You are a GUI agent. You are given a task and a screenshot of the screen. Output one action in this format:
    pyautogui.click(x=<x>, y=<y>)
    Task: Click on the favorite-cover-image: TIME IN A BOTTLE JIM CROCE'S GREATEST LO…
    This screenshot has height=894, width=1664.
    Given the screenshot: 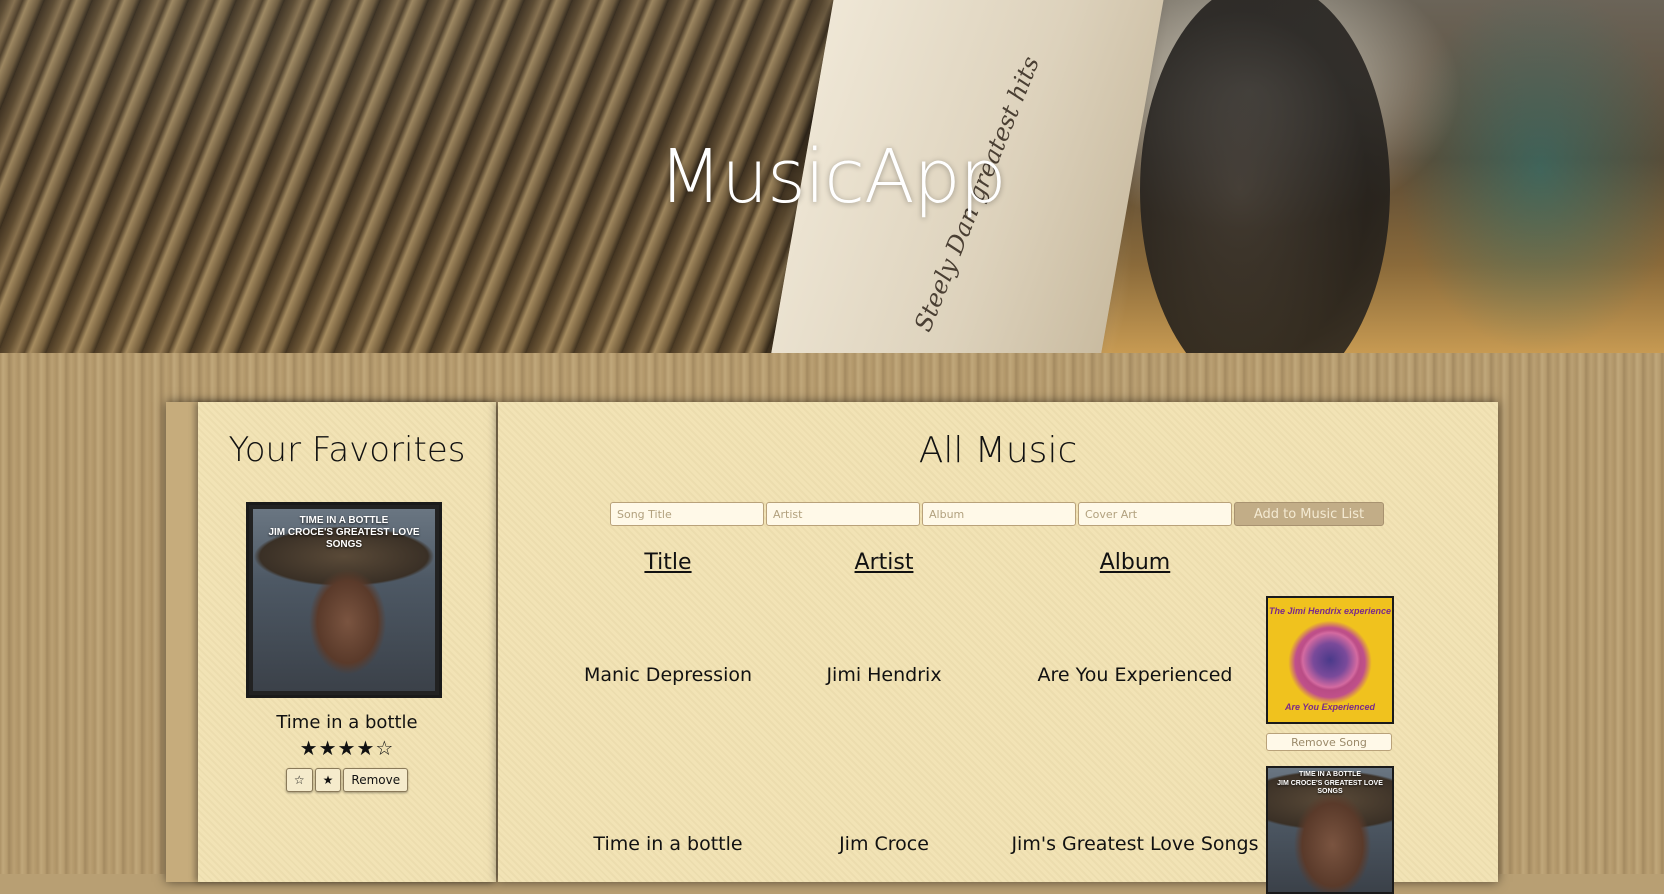 What is the action you would take?
    pyautogui.click(x=344, y=600)
    